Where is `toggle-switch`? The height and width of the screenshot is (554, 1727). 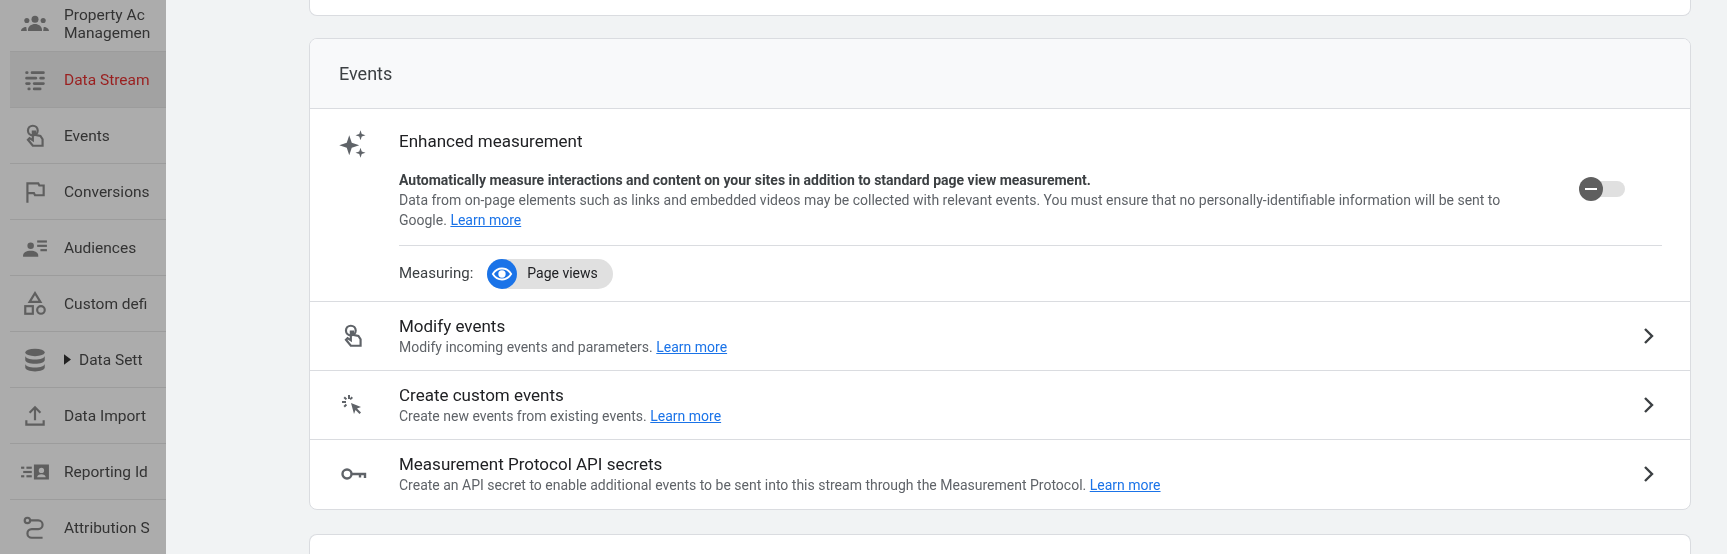
toggle-switch is located at coordinates (1602, 188).